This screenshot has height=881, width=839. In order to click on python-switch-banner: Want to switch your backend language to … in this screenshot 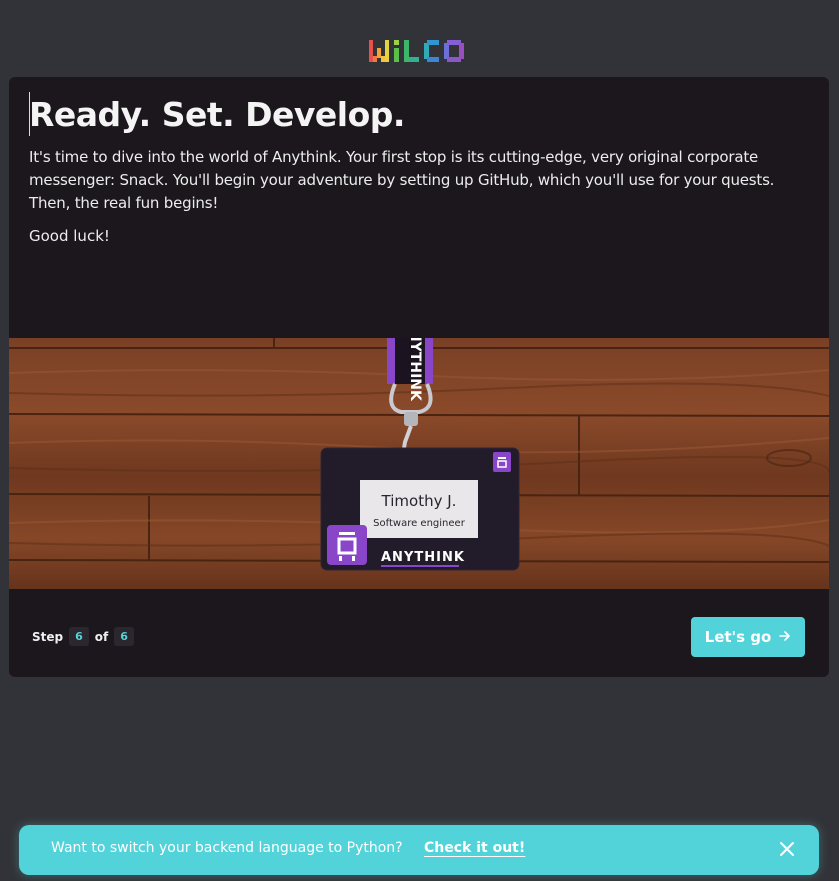, I will do `click(419, 850)`.